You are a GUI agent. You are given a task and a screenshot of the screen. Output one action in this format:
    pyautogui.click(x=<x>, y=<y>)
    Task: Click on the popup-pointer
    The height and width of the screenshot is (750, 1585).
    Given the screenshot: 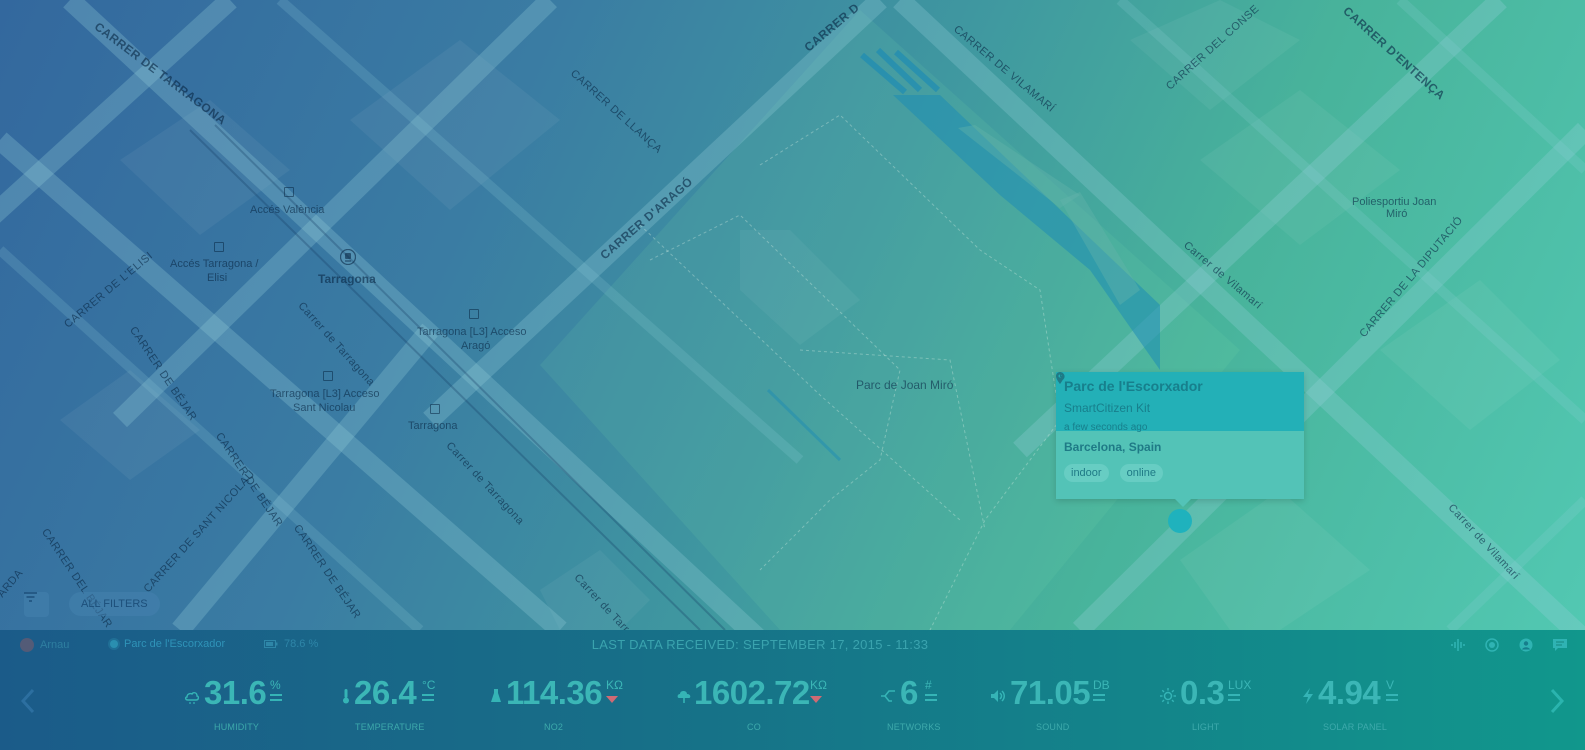 What is the action you would take?
    pyautogui.click(x=1183, y=502)
    